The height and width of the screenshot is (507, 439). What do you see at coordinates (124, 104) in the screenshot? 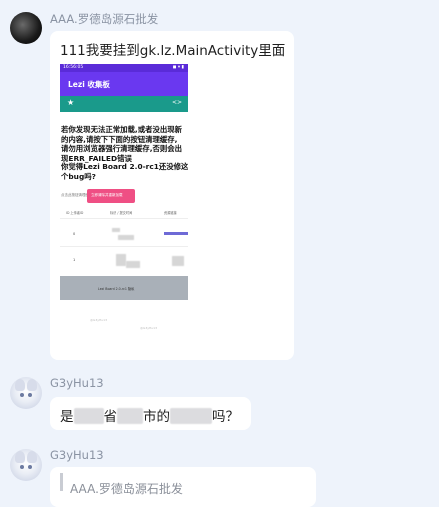
I see `toolbar: ★ <>` at bounding box center [124, 104].